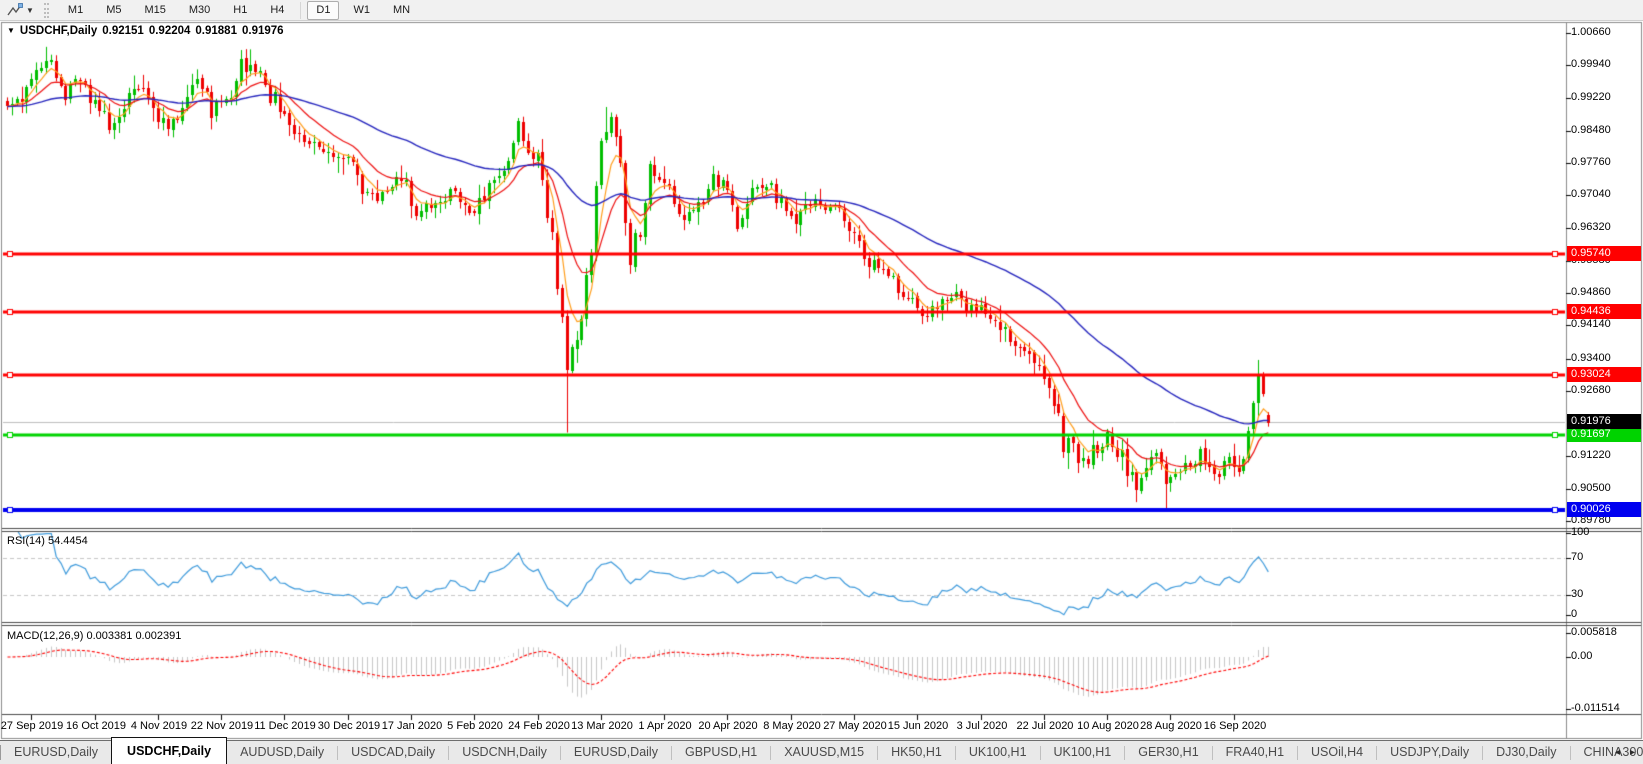 This screenshot has width=1643, height=764. Describe the element at coordinates (916, 752) in the screenshot. I see `tab-hk50,h1: HK50,H1` at that location.